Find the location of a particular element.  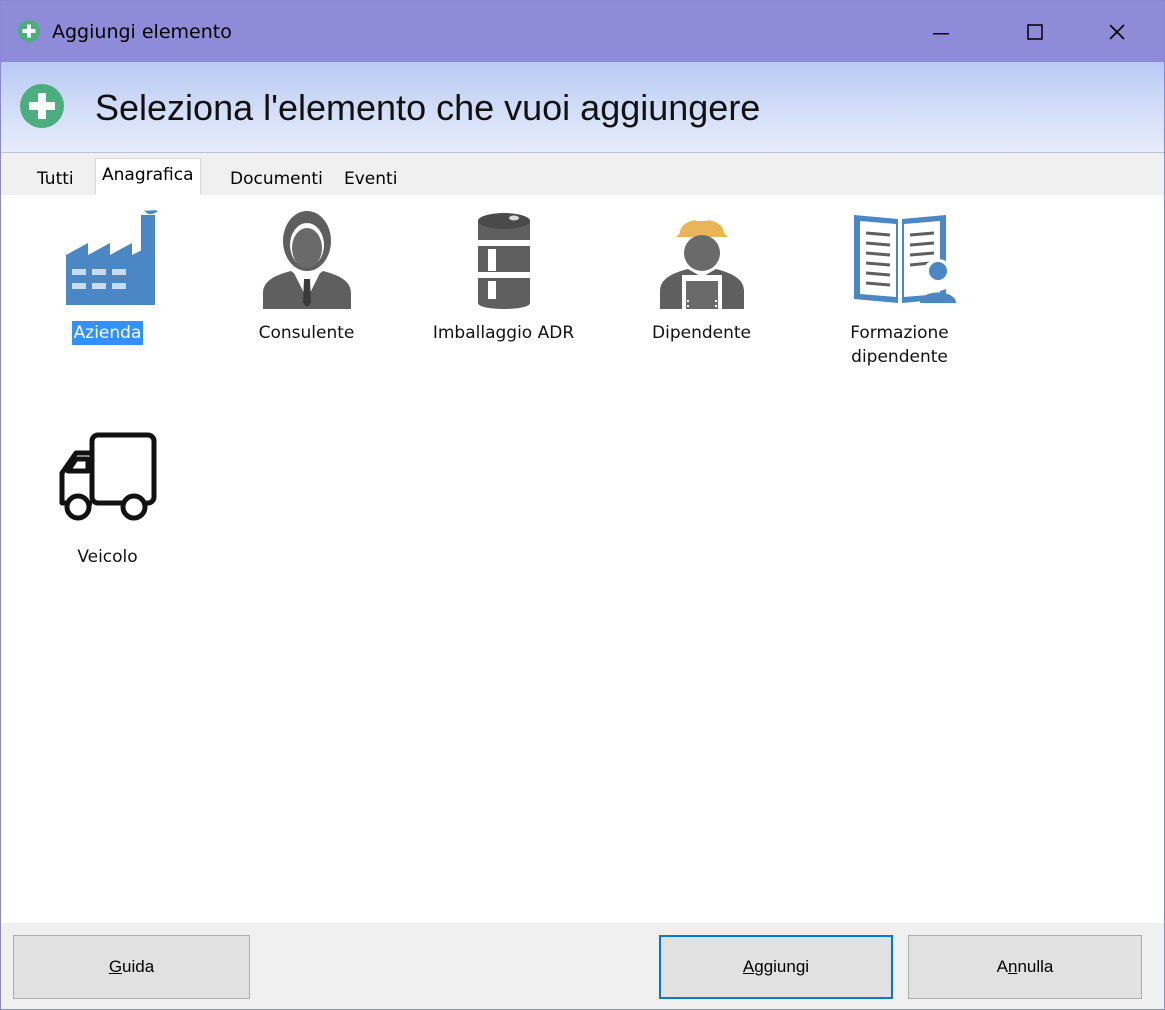

header-banner: Seleziona l'elemento che vuoi aggiungere is located at coordinates (582, 107).